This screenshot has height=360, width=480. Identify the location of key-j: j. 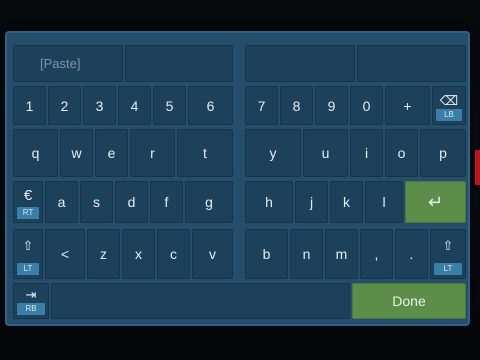
(311, 202).